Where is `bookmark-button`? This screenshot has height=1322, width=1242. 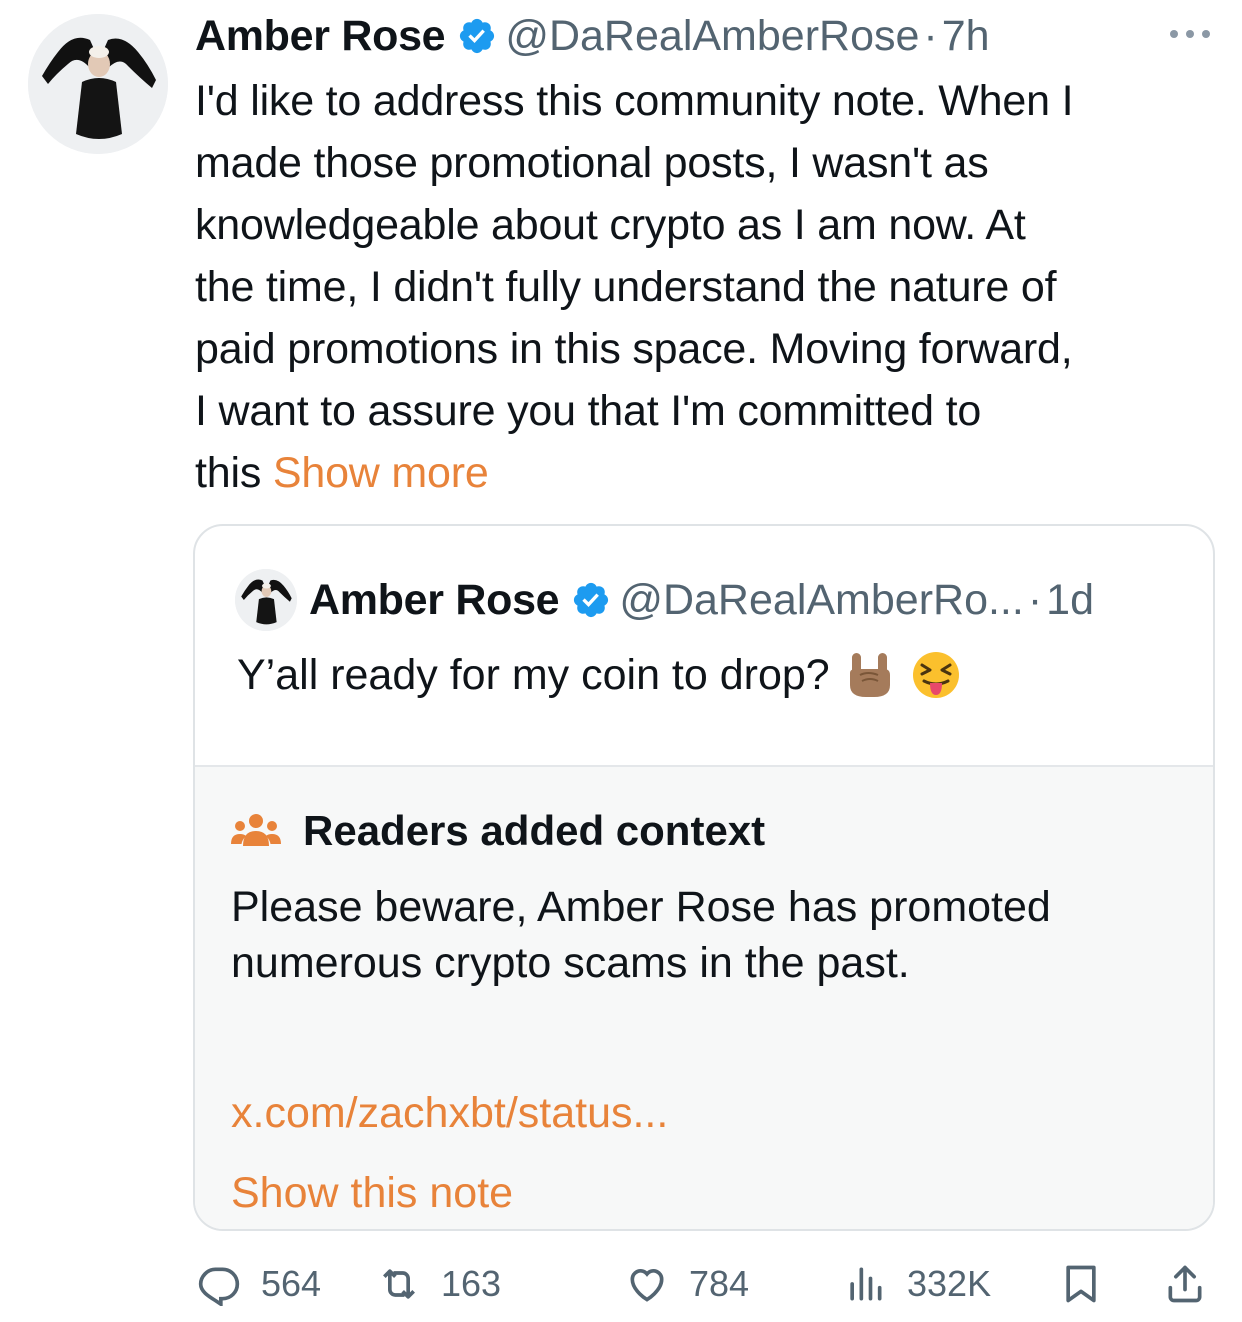
bookmark-button is located at coordinates (1081, 1284).